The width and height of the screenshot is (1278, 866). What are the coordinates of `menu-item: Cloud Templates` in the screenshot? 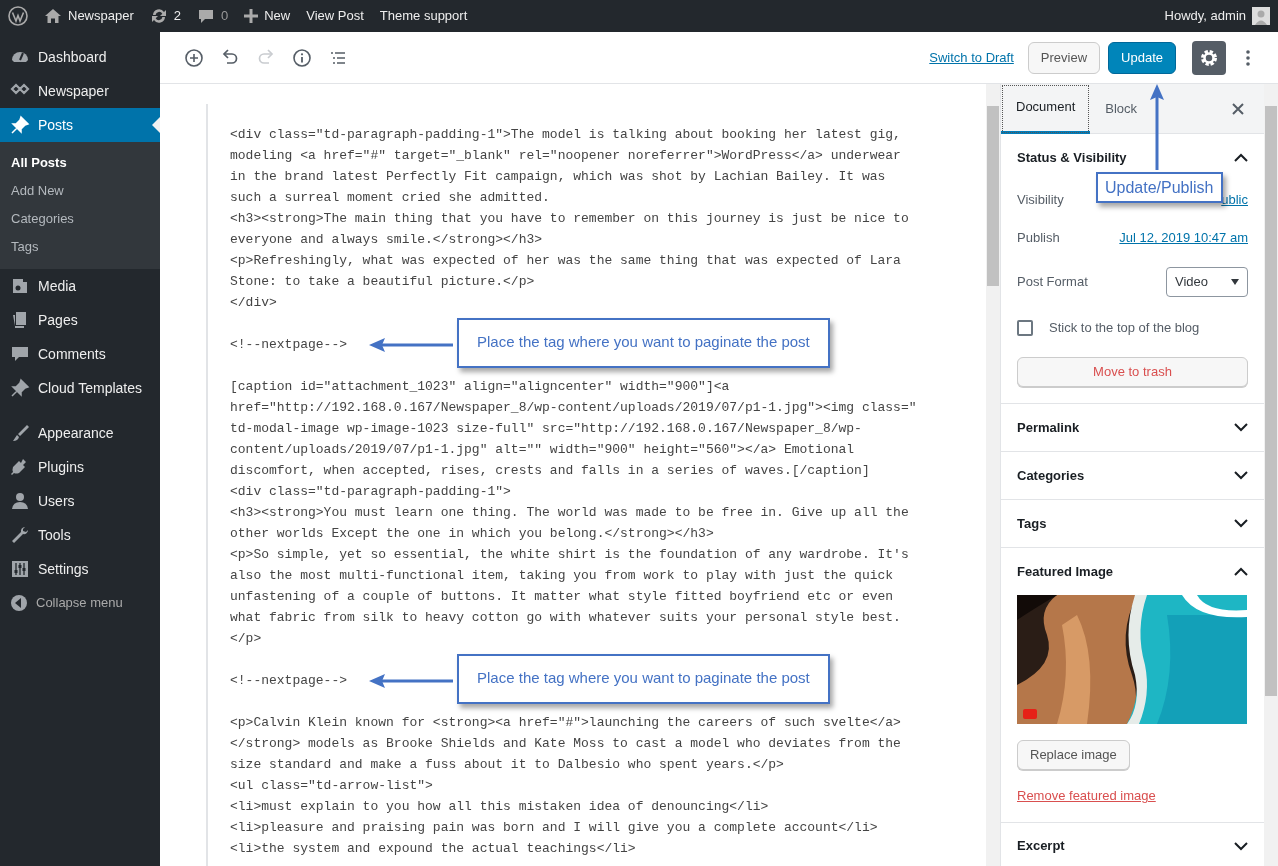 It's located at (80, 388).